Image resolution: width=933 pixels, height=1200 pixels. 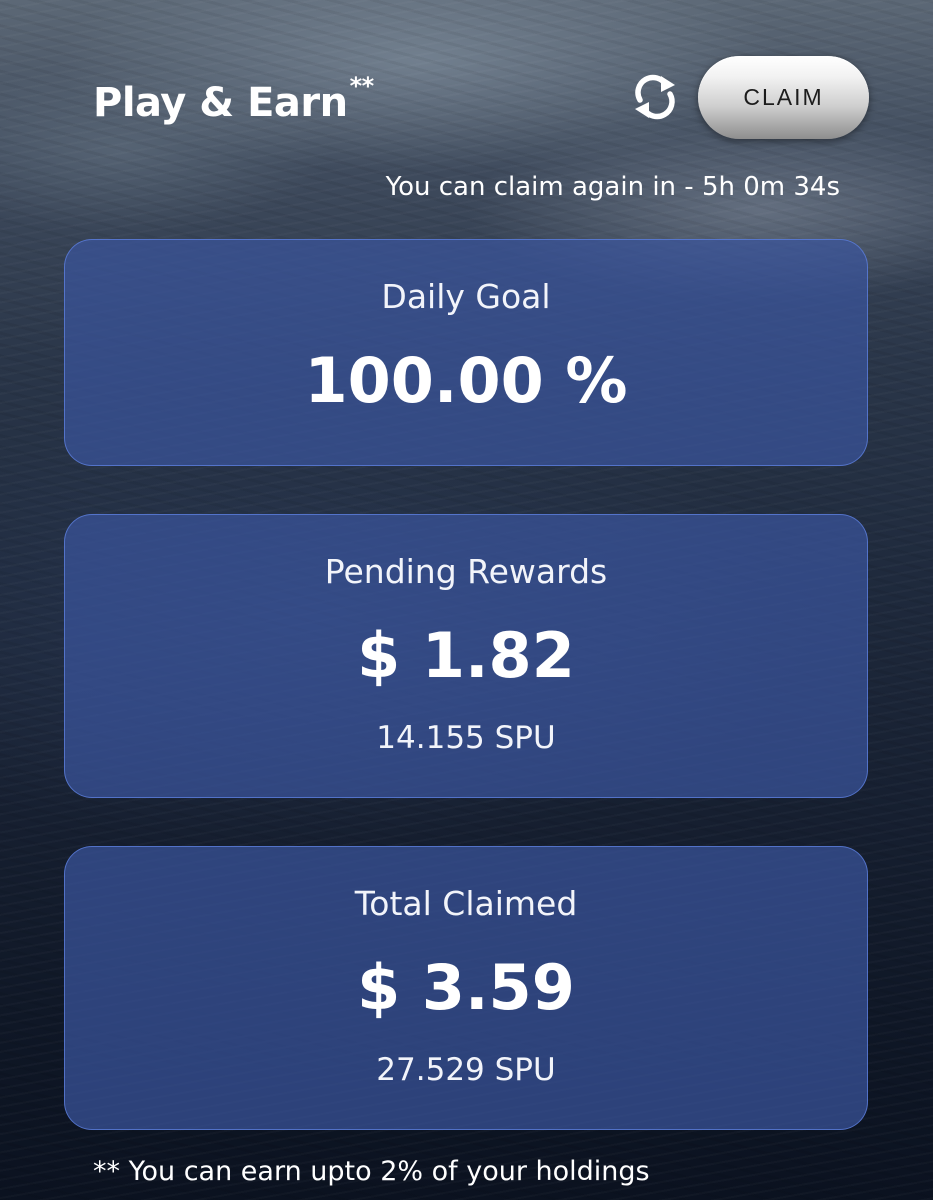 What do you see at coordinates (220, 103) in the screenshot?
I see `page-title-text: Play & Earn` at bounding box center [220, 103].